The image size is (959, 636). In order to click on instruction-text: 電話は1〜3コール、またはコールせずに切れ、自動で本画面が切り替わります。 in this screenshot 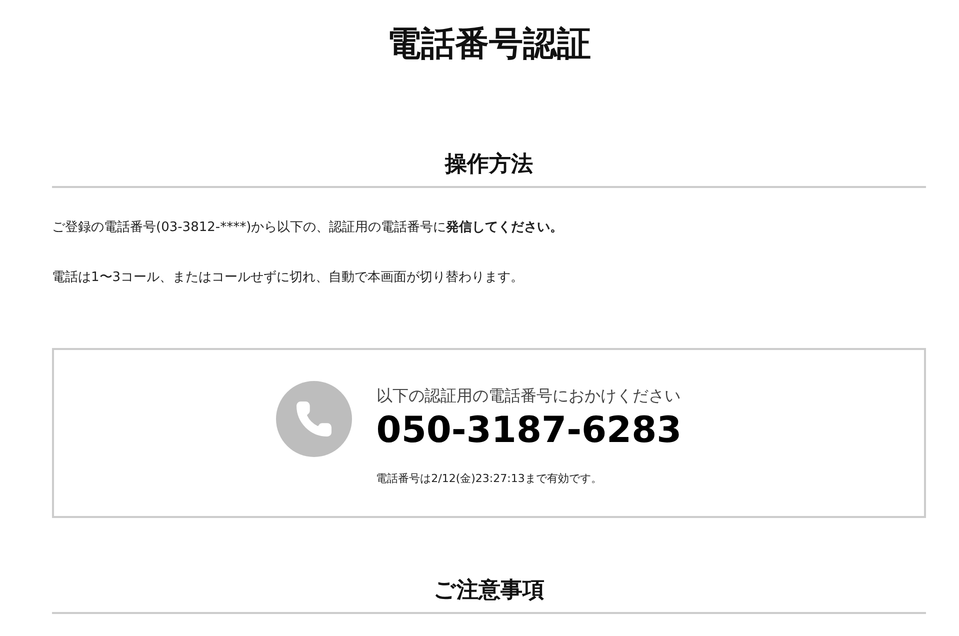, I will do `click(288, 278)`.